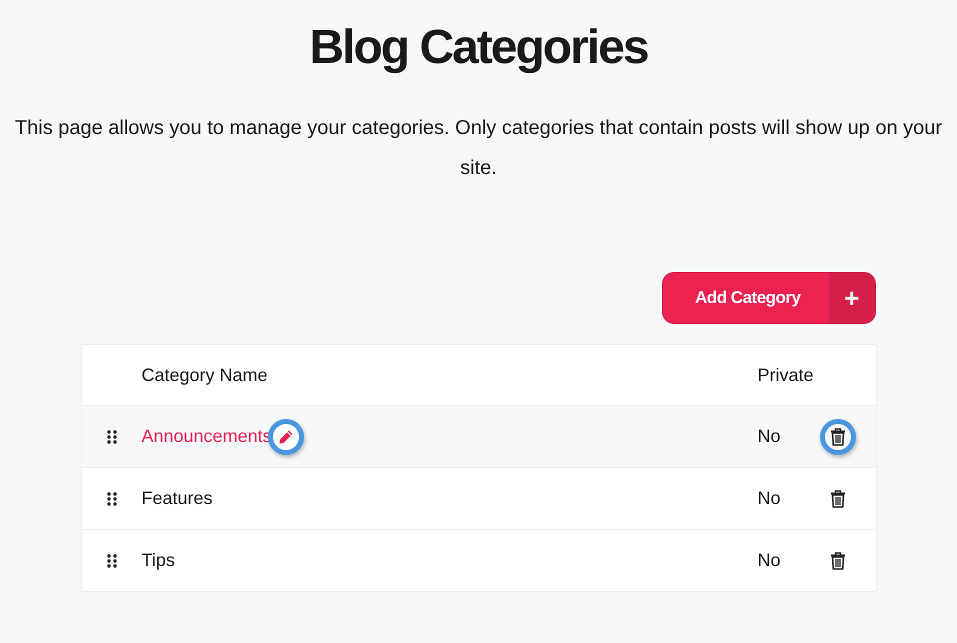 The height and width of the screenshot is (643, 957). I want to click on category-name: Tips, so click(158, 560).